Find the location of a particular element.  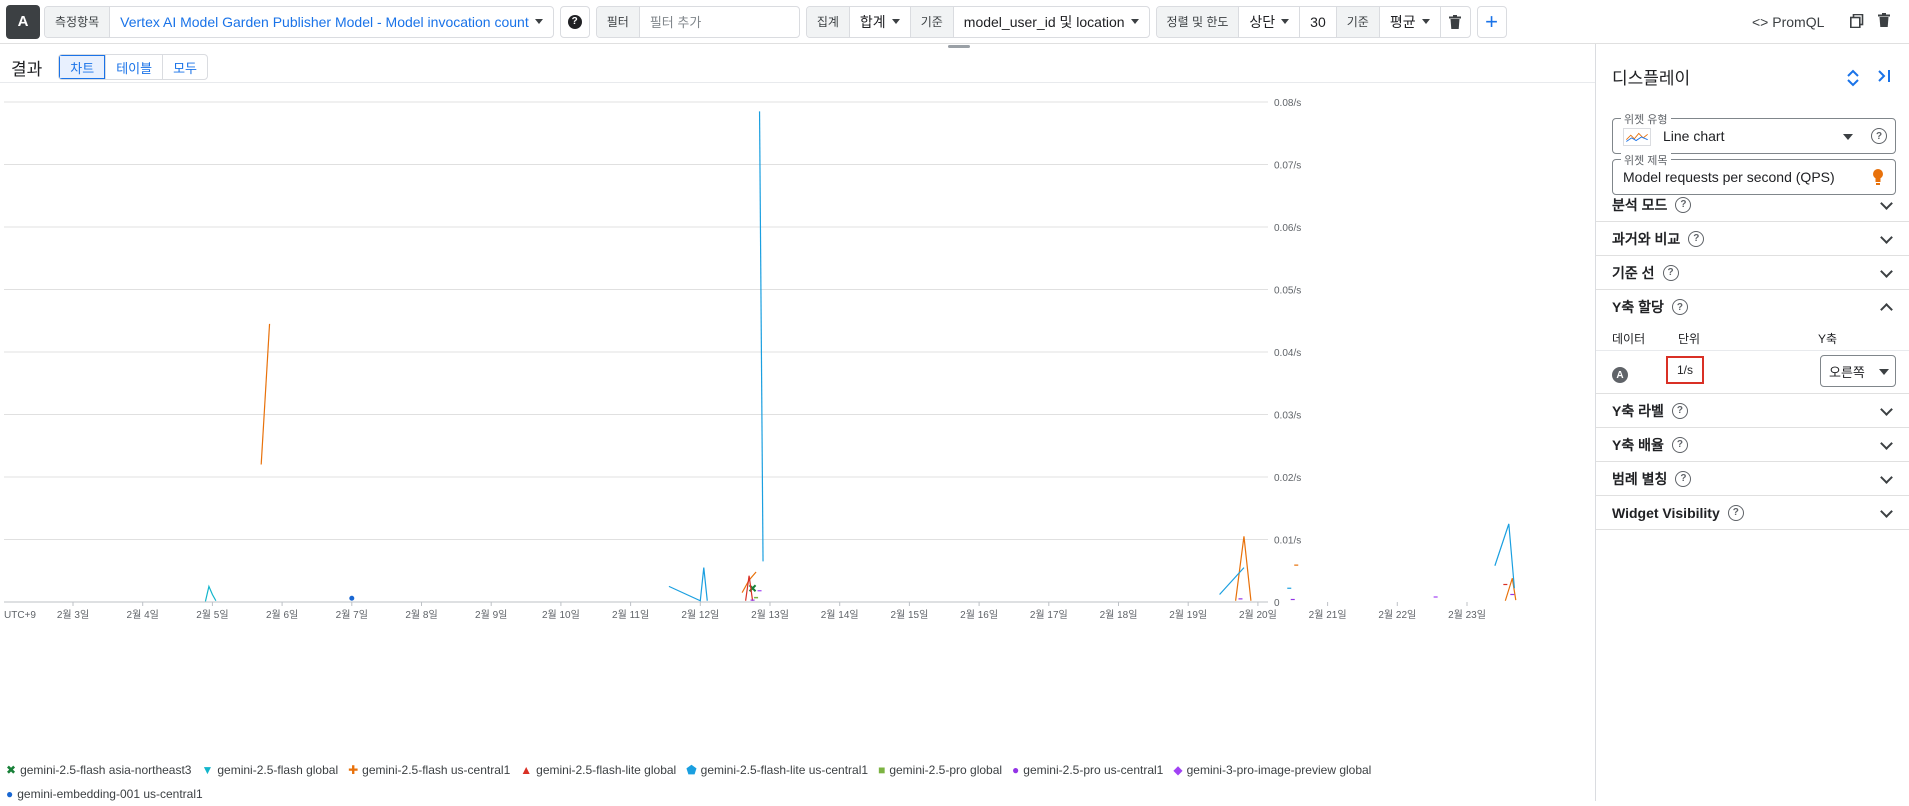

widget-title-value: Model requests per second (QPS) is located at coordinates (1729, 177).